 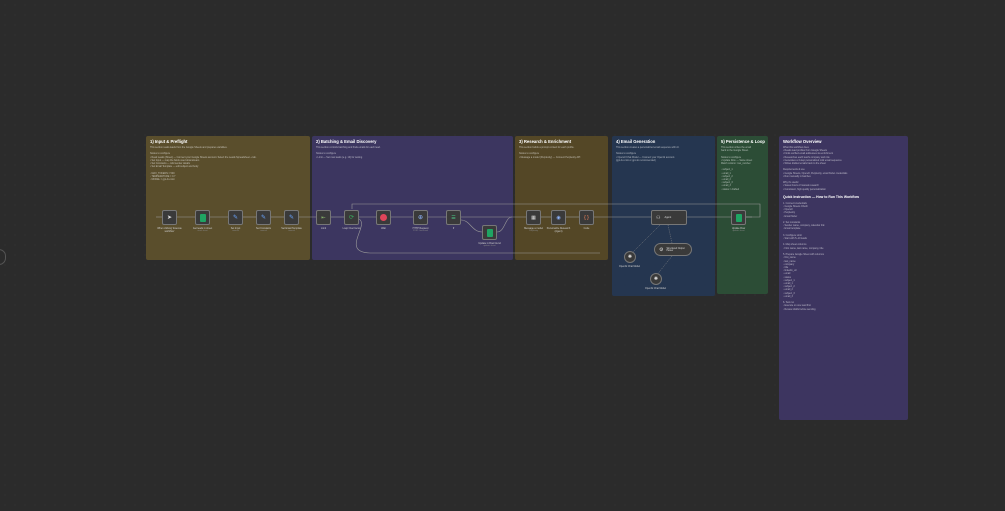 What do you see at coordinates (658, 217) in the screenshot?
I see `robot-icon: ⚇` at bounding box center [658, 217].